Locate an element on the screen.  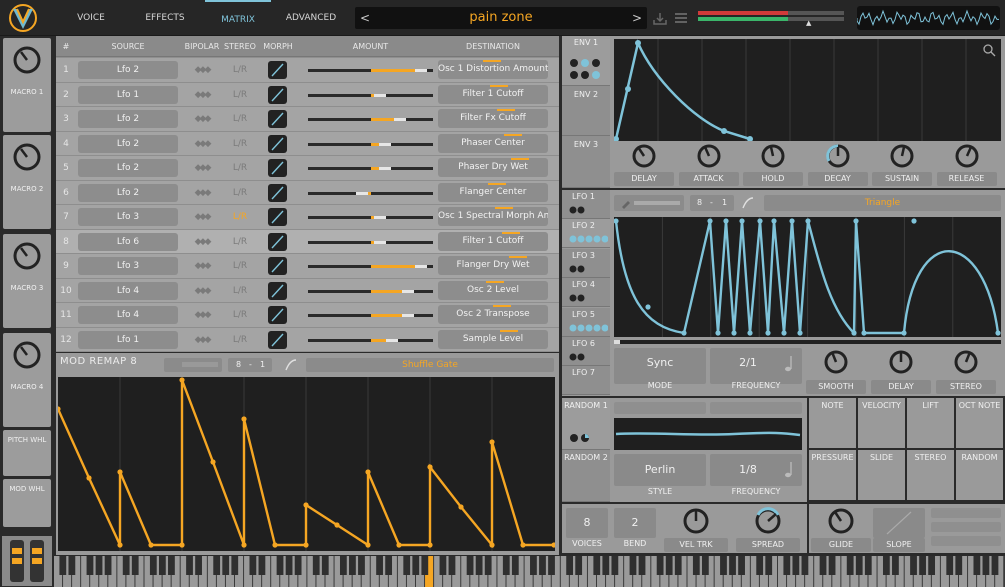
tab-lfo-7: LFO 7 is located at coordinates (586, 381).